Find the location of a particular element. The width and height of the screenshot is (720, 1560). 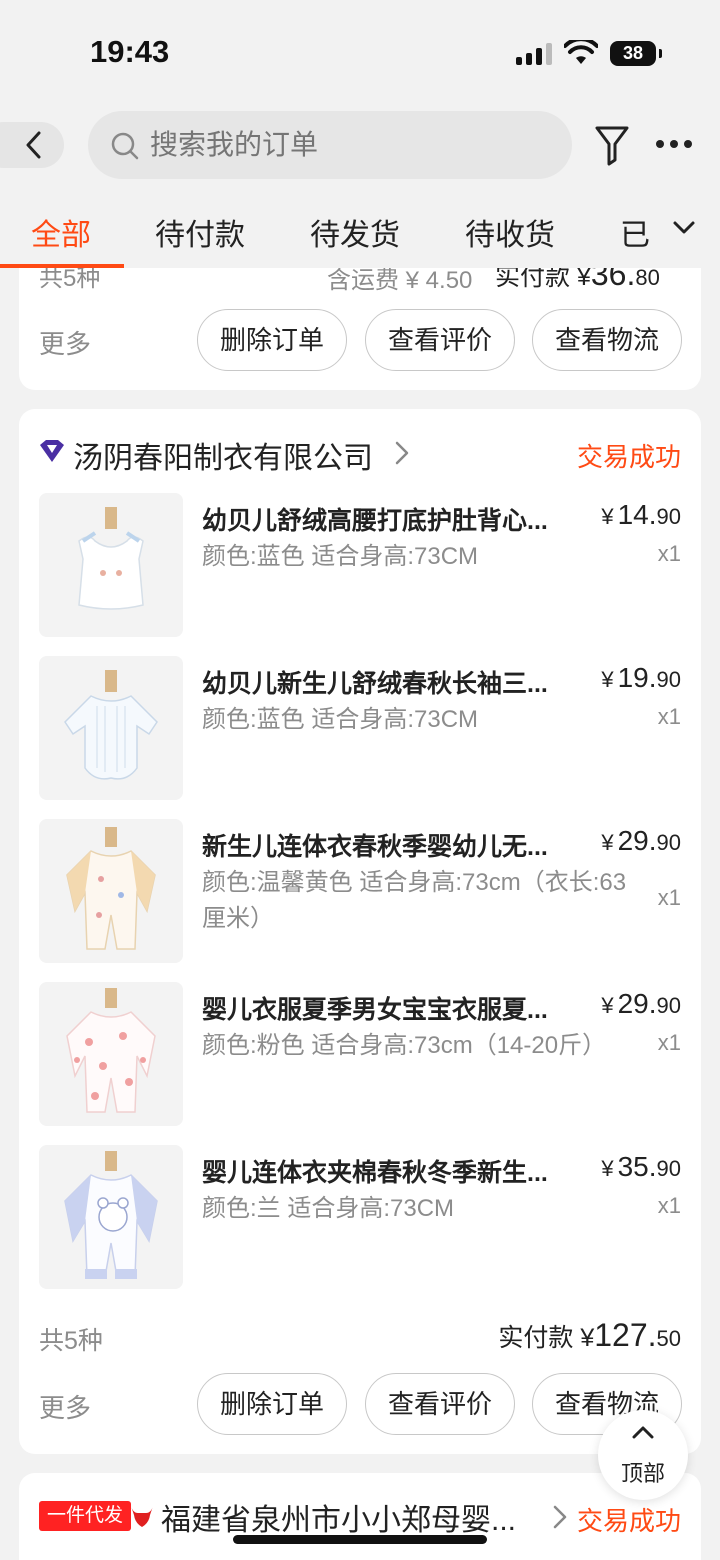

search-bar is located at coordinates (330, 145).